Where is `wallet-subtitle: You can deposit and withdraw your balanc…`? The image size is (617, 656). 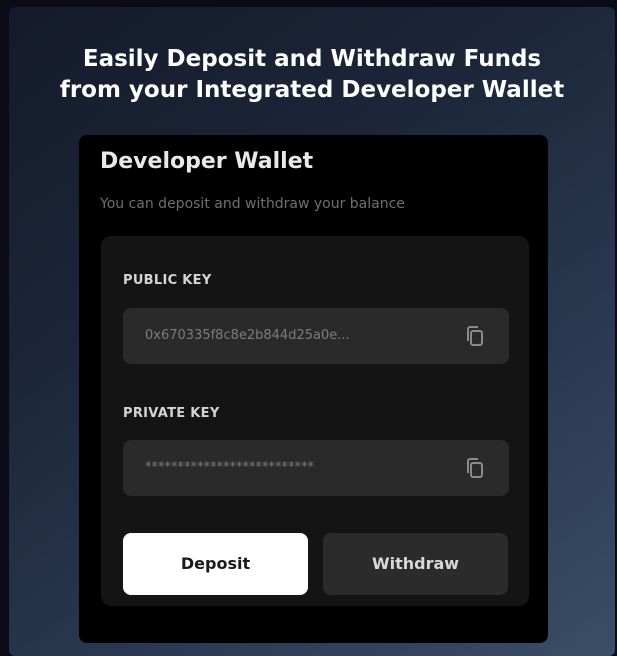
wallet-subtitle: You can deposit and withdraw your balanc… is located at coordinates (252, 204).